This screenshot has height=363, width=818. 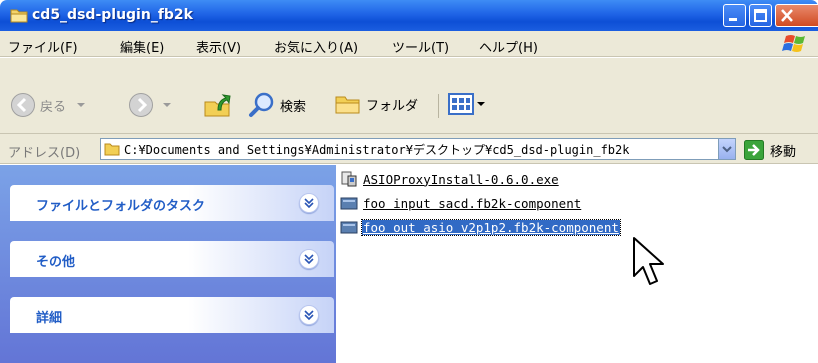 I want to click on views-grid-icon, so click(x=461, y=104).